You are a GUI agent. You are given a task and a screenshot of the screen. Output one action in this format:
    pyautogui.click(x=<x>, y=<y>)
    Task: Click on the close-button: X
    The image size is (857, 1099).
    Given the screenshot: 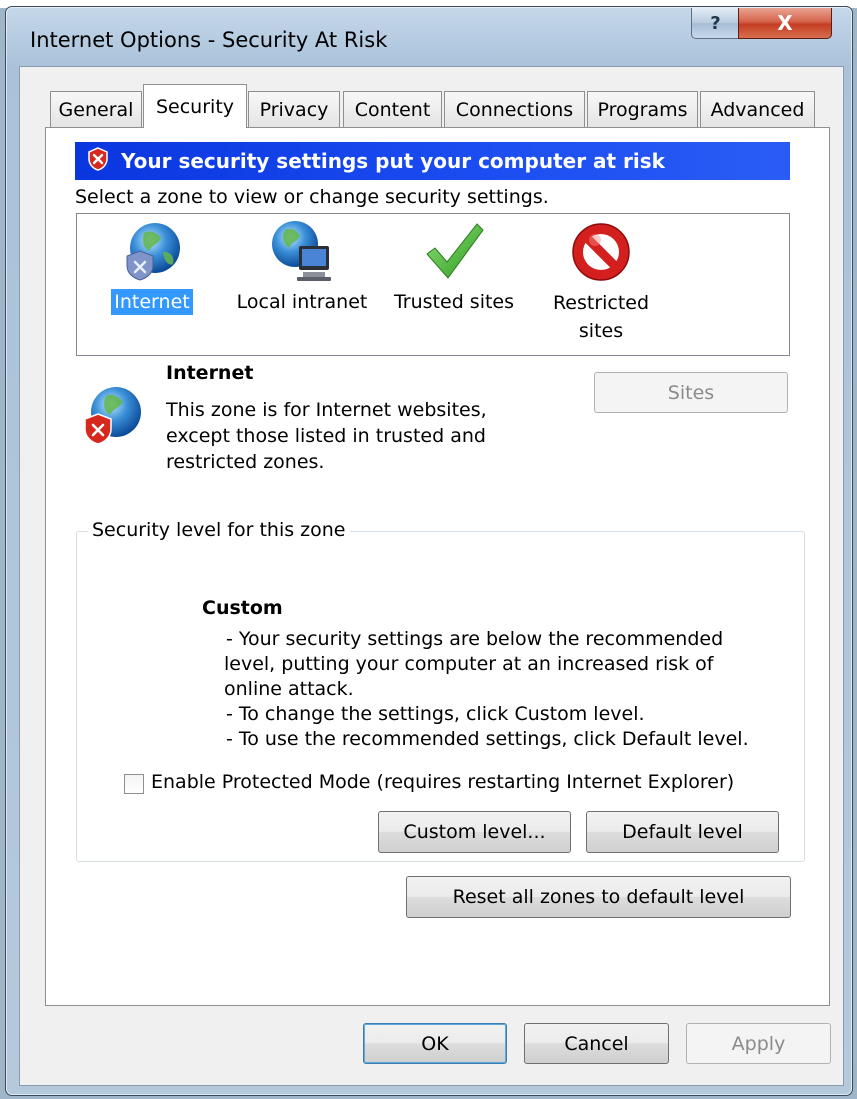 What is the action you would take?
    pyautogui.click(x=785, y=23)
    